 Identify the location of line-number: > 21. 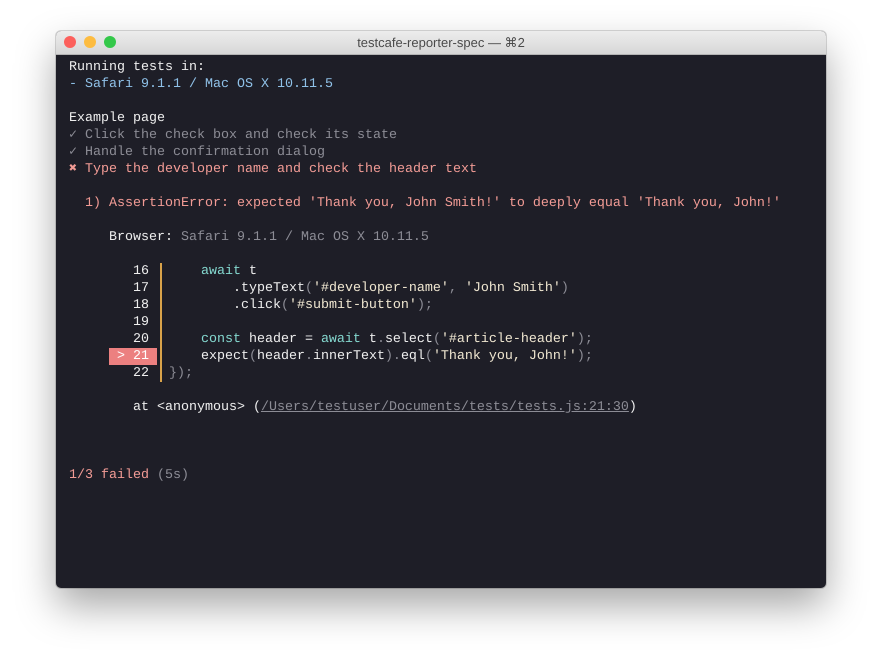
(132, 356).